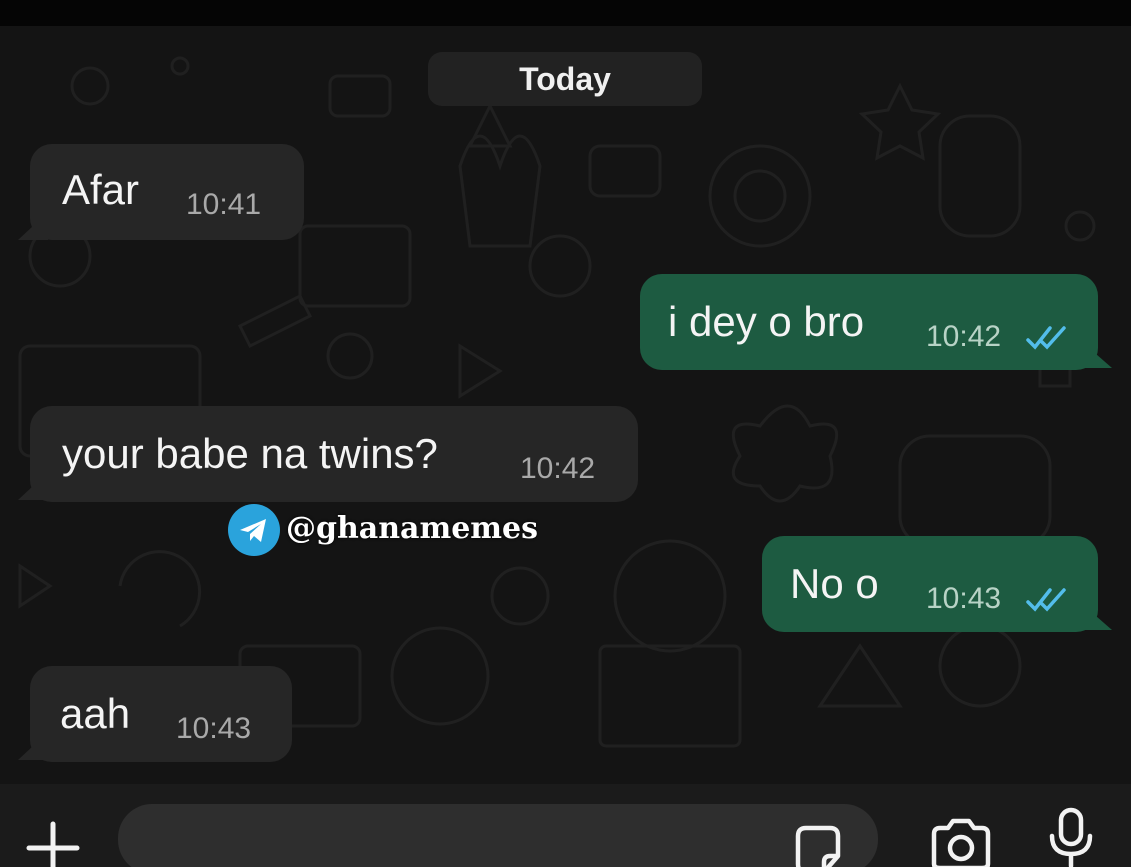  Describe the element at coordinates (818, 844) in the screenshot. I see `sticker-icon` at that location.